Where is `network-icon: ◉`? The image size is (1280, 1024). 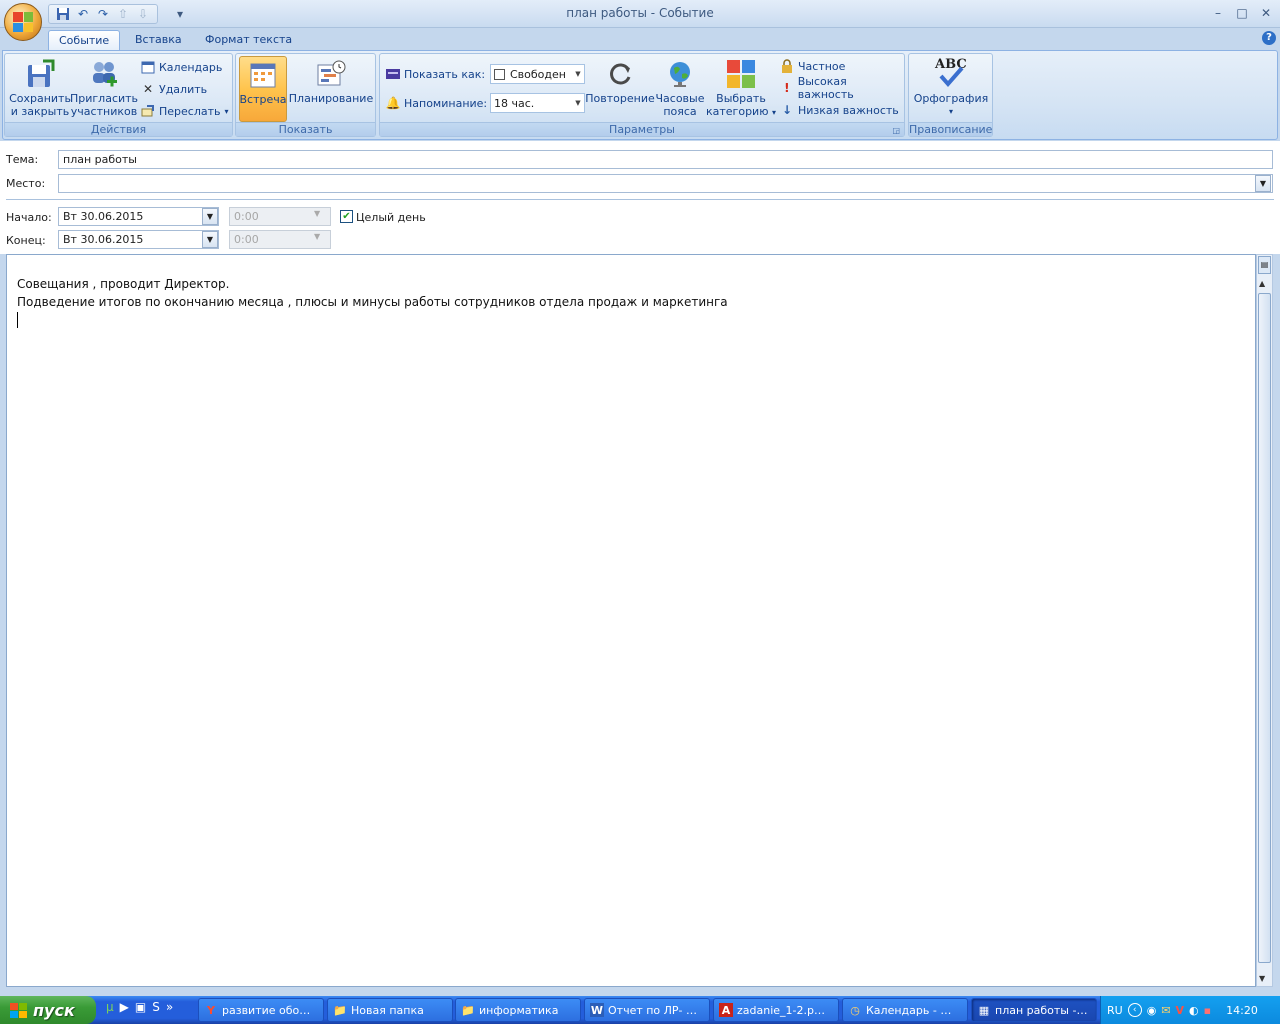 network-icon: ◉ is located at coordinates (1152, 1010).